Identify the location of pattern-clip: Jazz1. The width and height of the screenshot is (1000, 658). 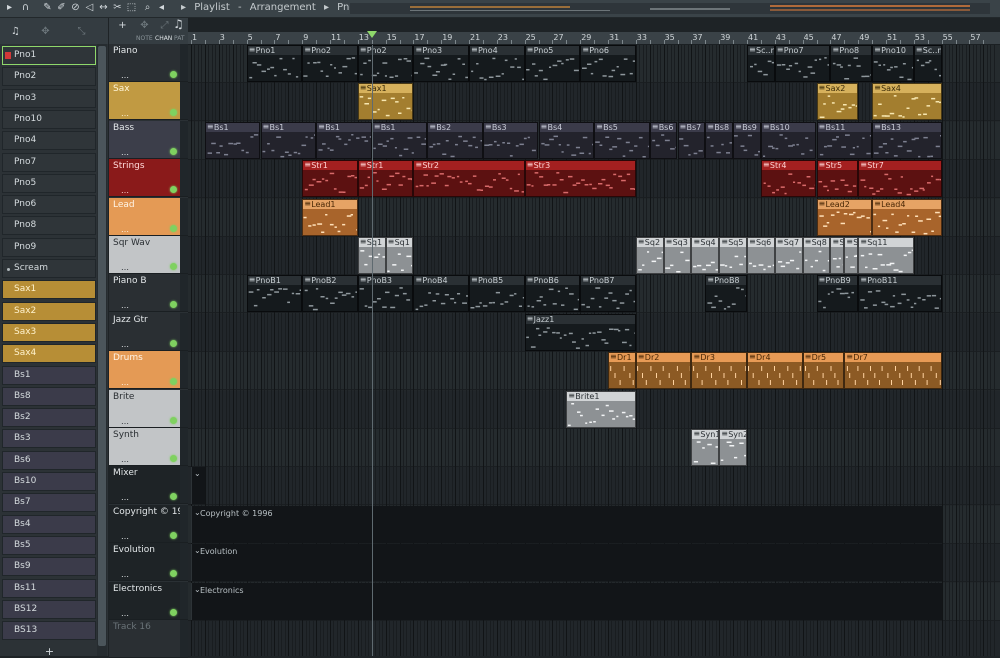
(580, 332).